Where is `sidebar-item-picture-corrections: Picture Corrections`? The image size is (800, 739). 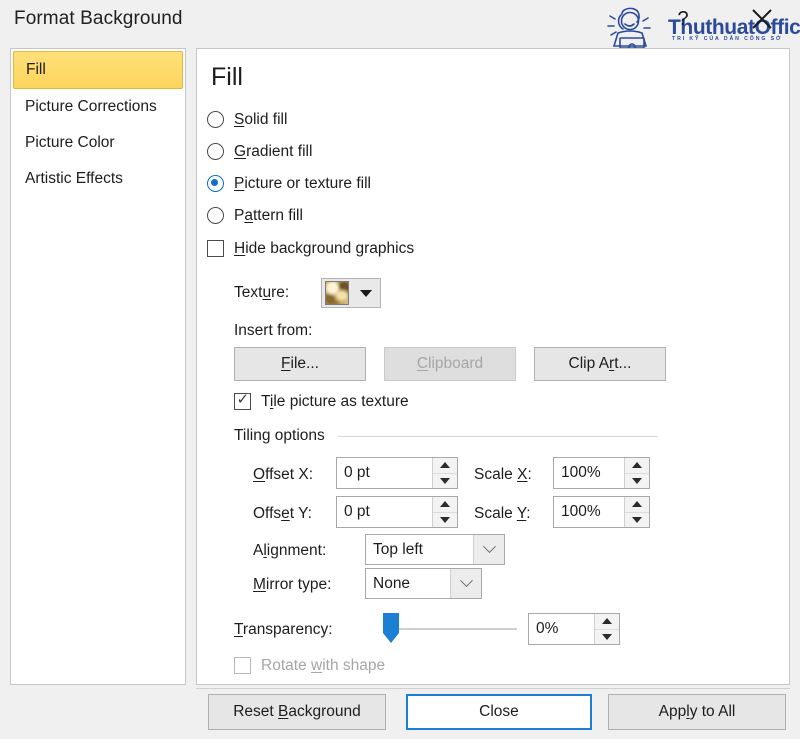
sidebar-item-picture-corrections: Picture Corrections is located at coordinates (98, 107).